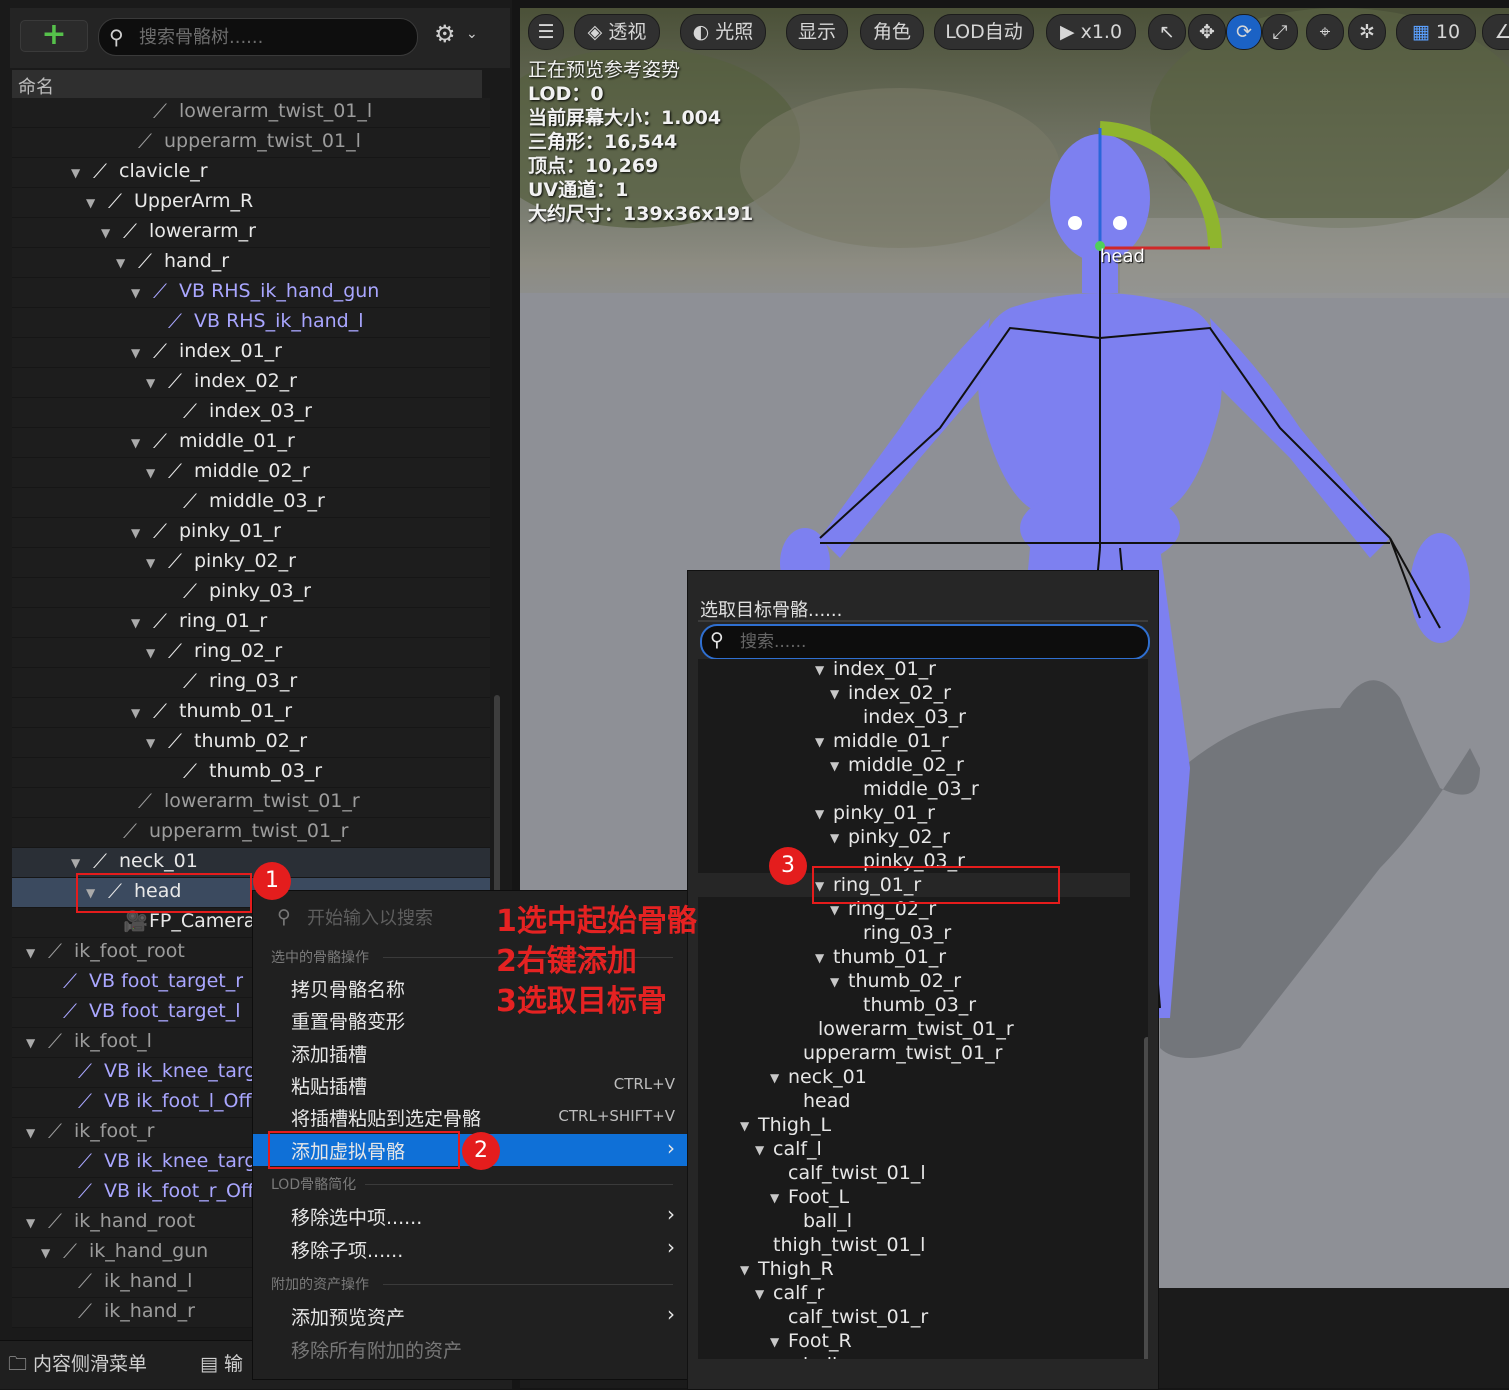 The height and width of the screenshot is (1390, 1509). Describe the element at coordinates (251, 803) in the screenshot. I see `tree-row: ⟋ lowerarm_twist_01_r` at that location.